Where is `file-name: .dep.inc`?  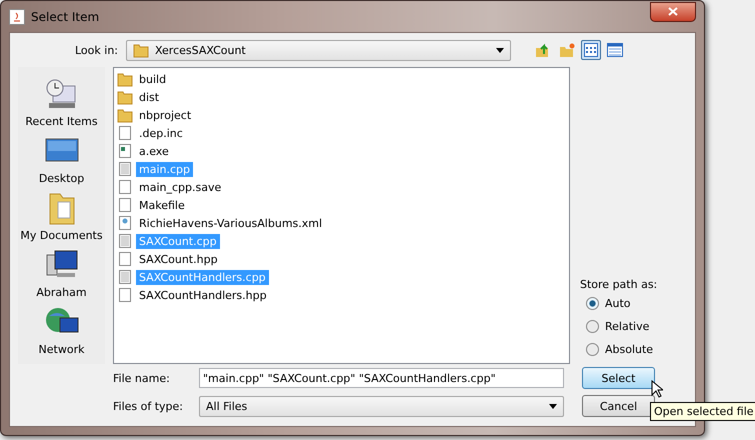
file-name: .dep.inc is located at coordinates (161, 133).